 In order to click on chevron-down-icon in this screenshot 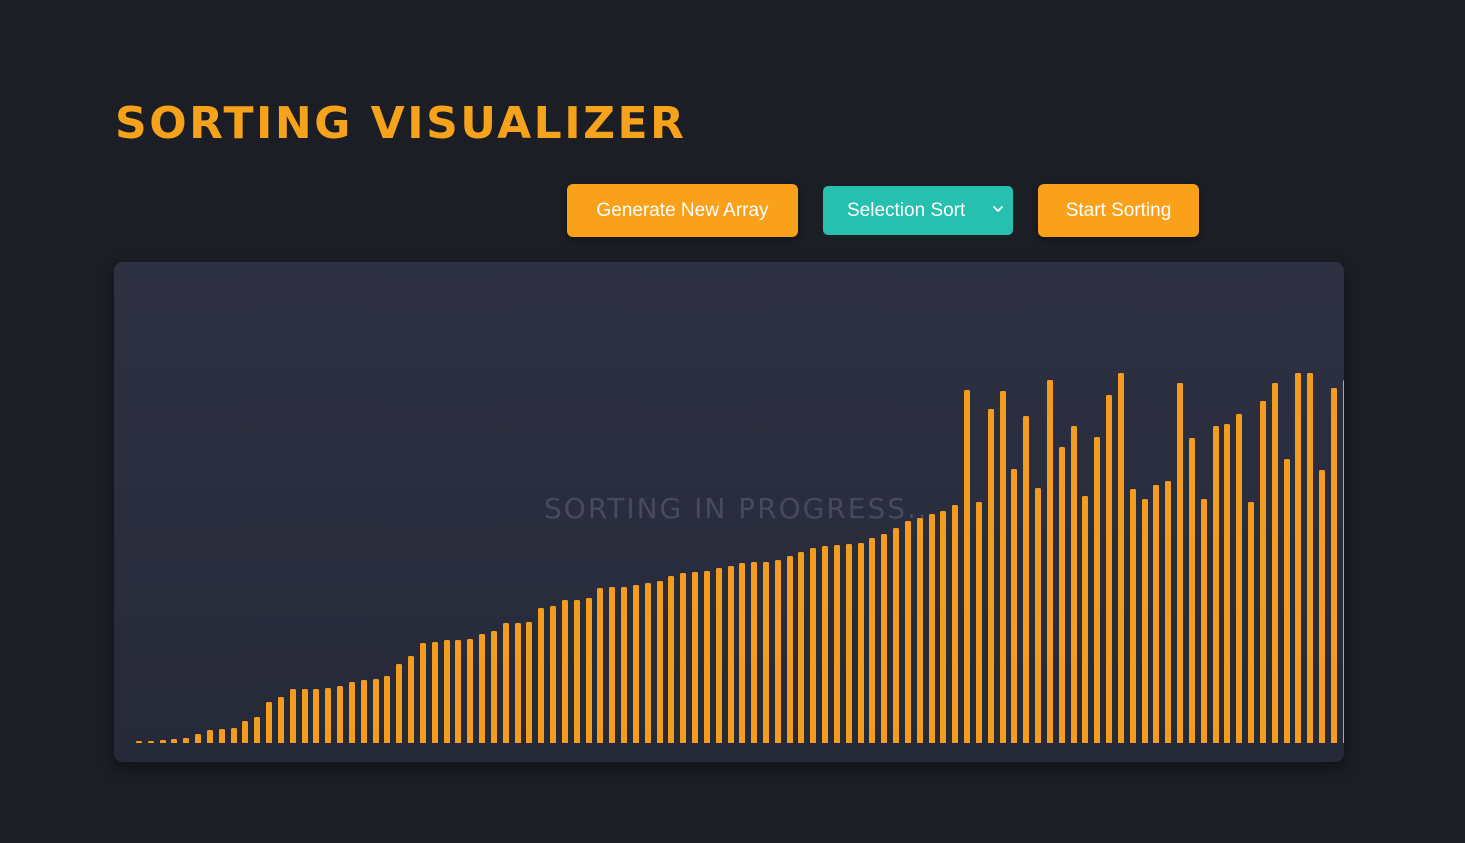, I will do `click(998, 209)`.